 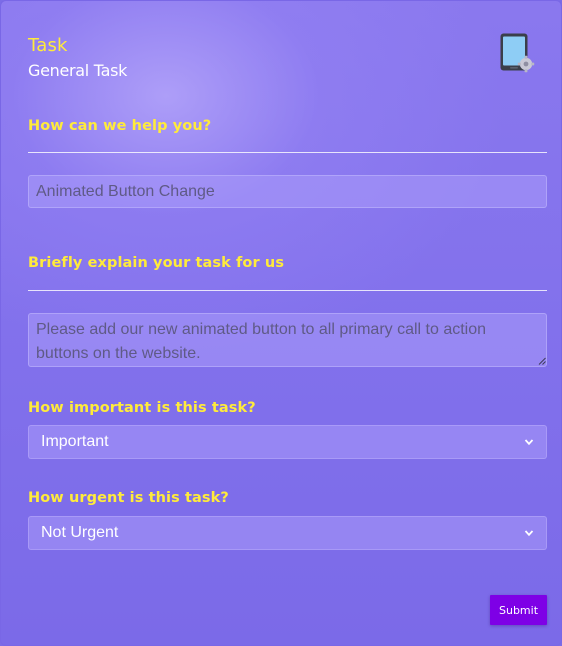 What do you see at coordinates (518, 610) in the screenshot?
I see `submit-button: Submit` at bounding box center [518, 610].